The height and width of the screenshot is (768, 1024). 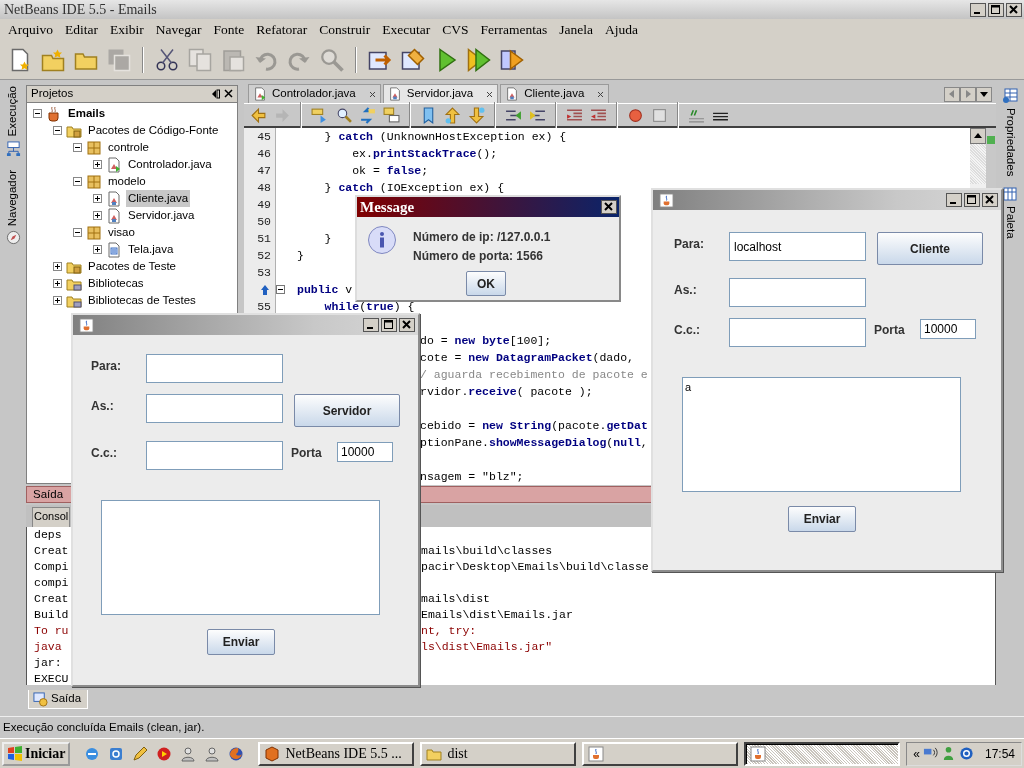 What do you see at coordinates (153, 130) in the screenshot?
I see `tree-item: Pacotes de Código-Fonte` at bounding box center [153, 130].